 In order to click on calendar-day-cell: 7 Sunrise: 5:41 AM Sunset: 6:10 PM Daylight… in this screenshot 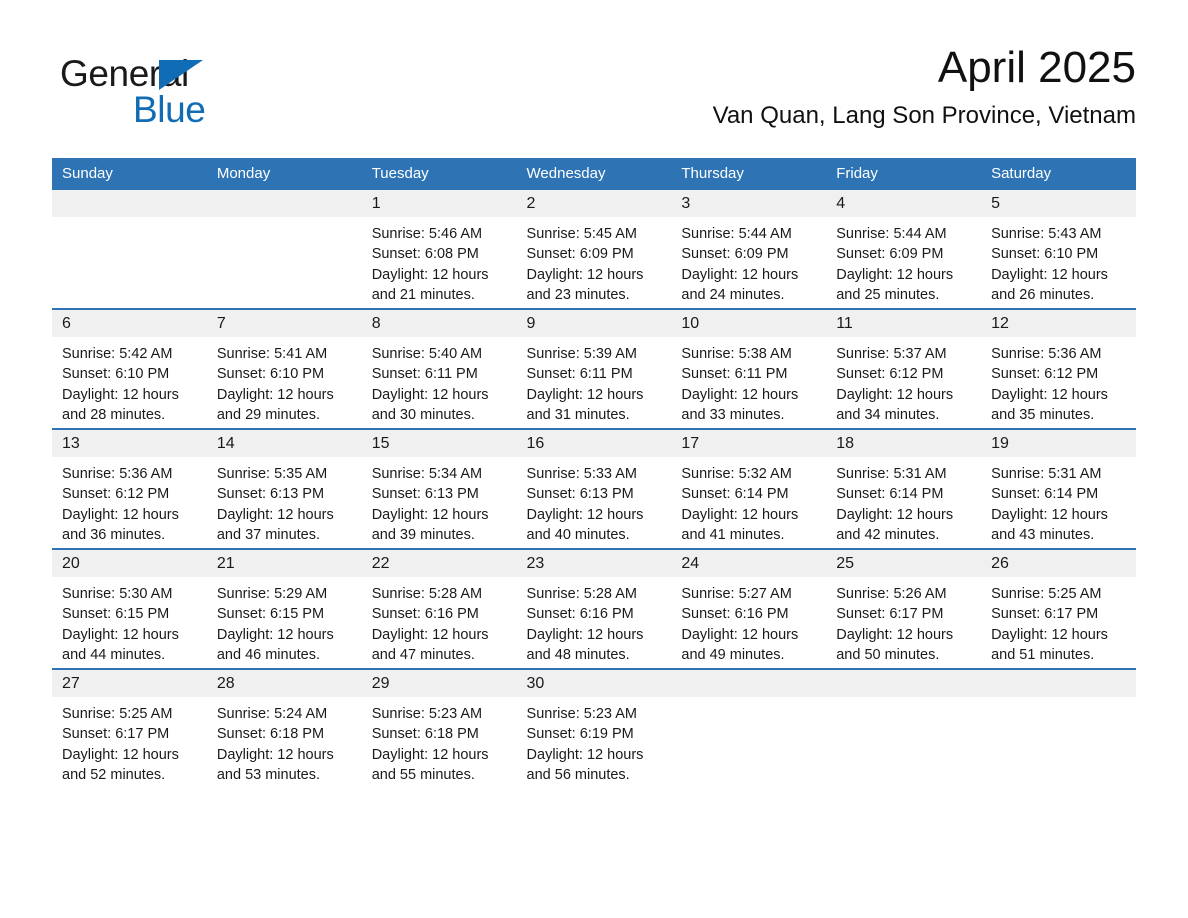, I will do `click(284, 368)`.